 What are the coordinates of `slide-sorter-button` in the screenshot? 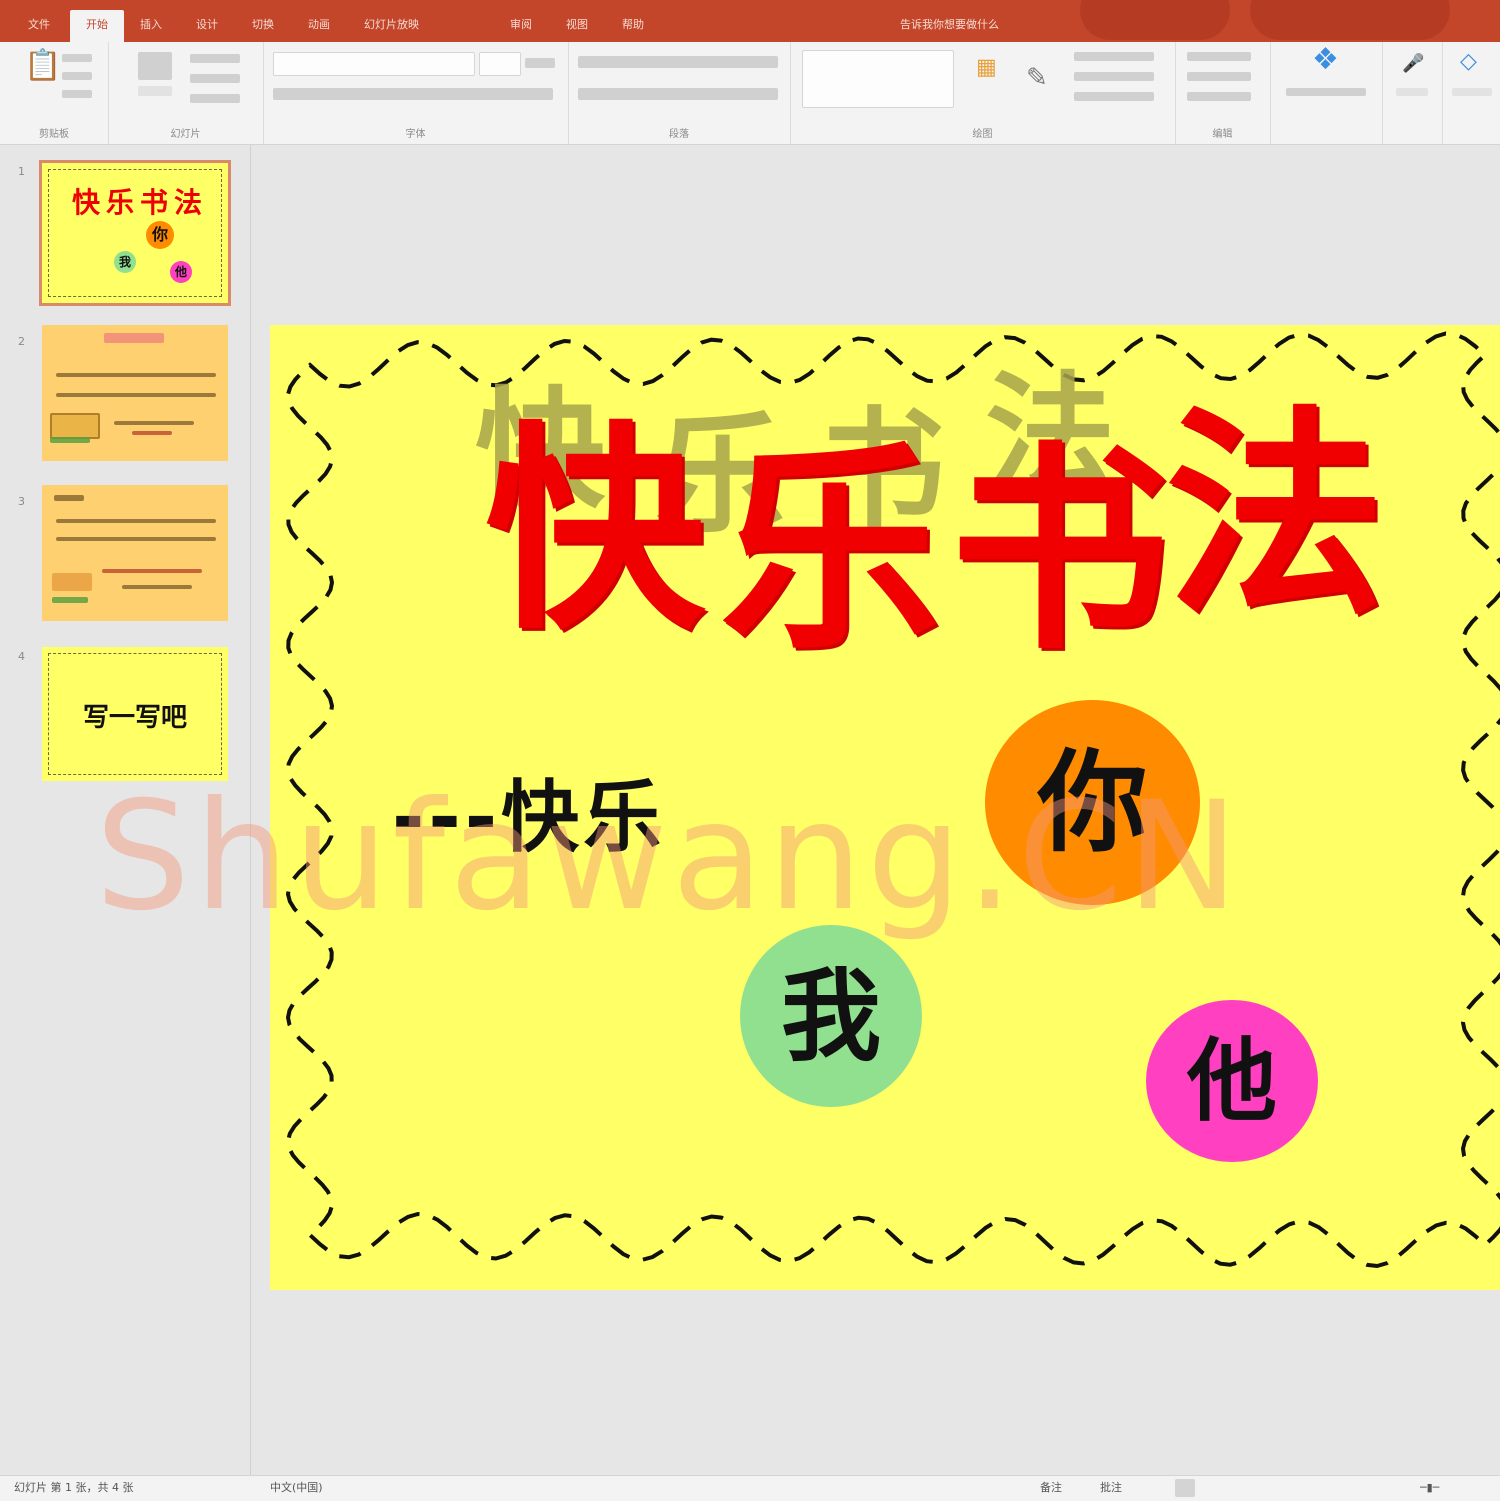 It's located at (1235, 1488).